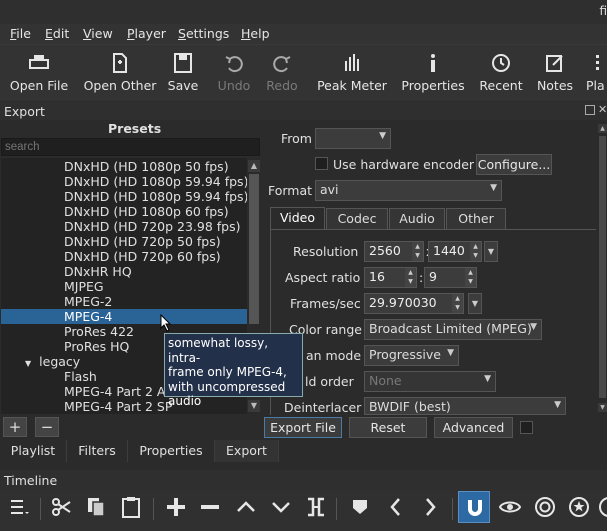 The height and width of the screenshot is (531, 607). Describe the element at coordinates (62, 507) in the screenshot. I see `cut-button` at that location.